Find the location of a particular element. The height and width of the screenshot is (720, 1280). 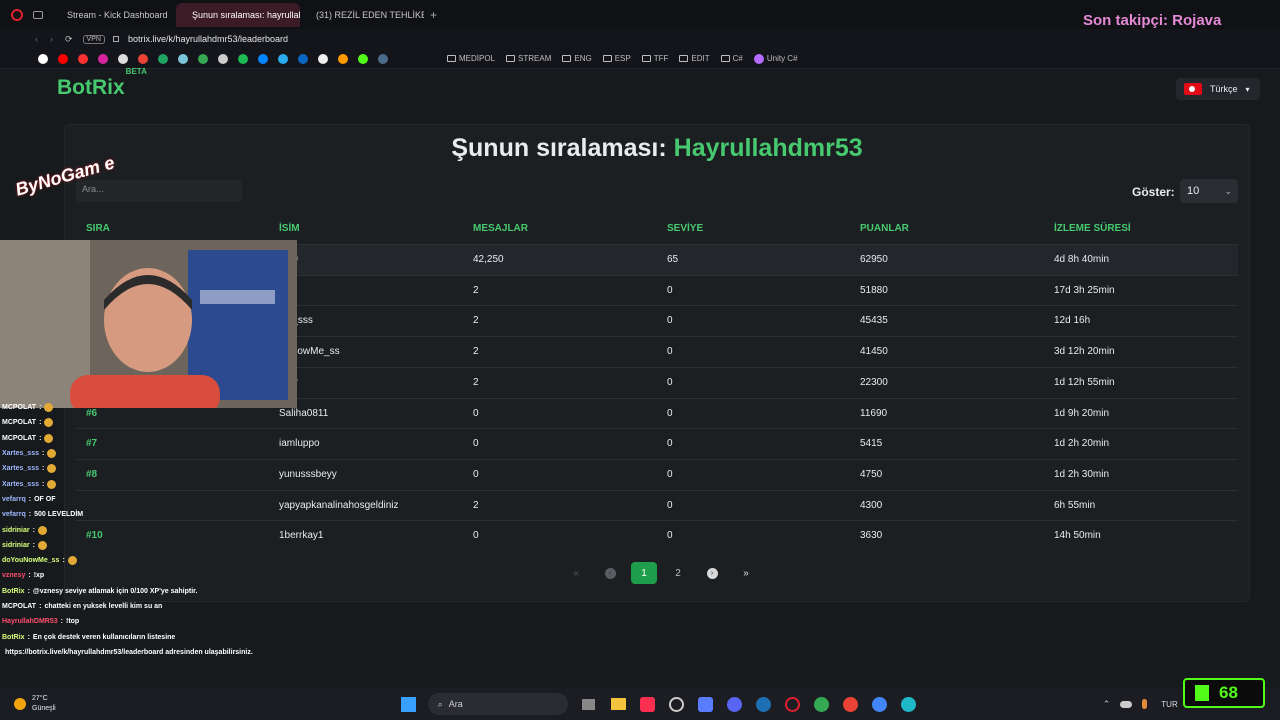

bookmark-edit: EDIT is located at coordinates (694, 58).